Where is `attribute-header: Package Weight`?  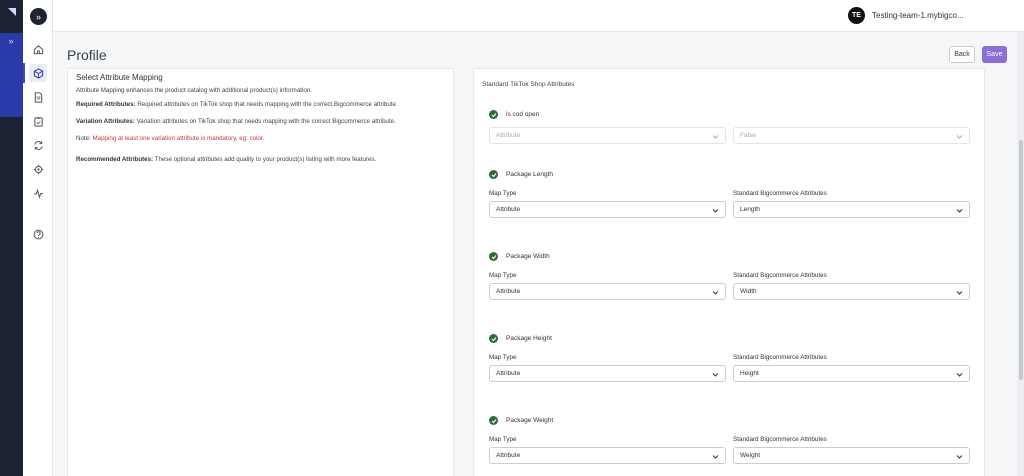
attribute-header: Package Weight is located at coordinates (521, 420).